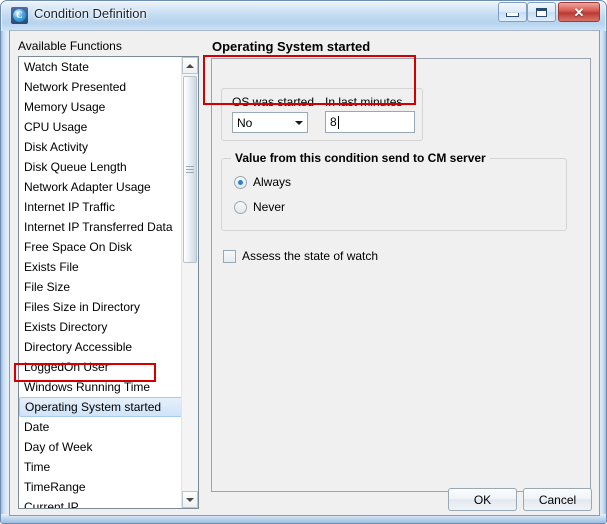  I want to click on list-scrollbar, so click(189, 282).